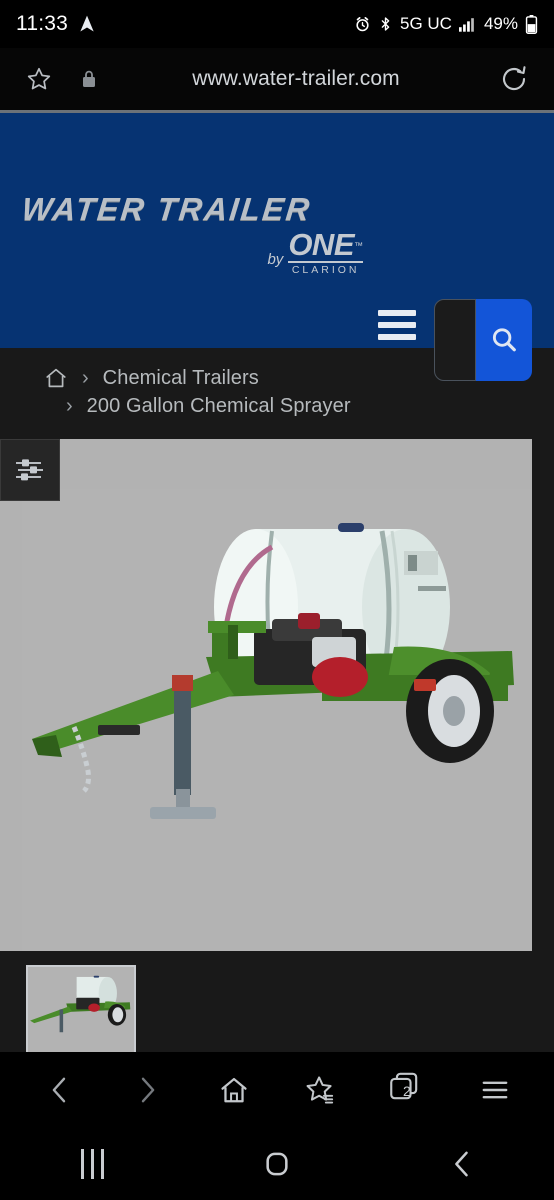  What do you see at coordinates (167, 209) in the screenshot?
I see `logo-title: WATER TRAILER` at bounding box center [167, 209].